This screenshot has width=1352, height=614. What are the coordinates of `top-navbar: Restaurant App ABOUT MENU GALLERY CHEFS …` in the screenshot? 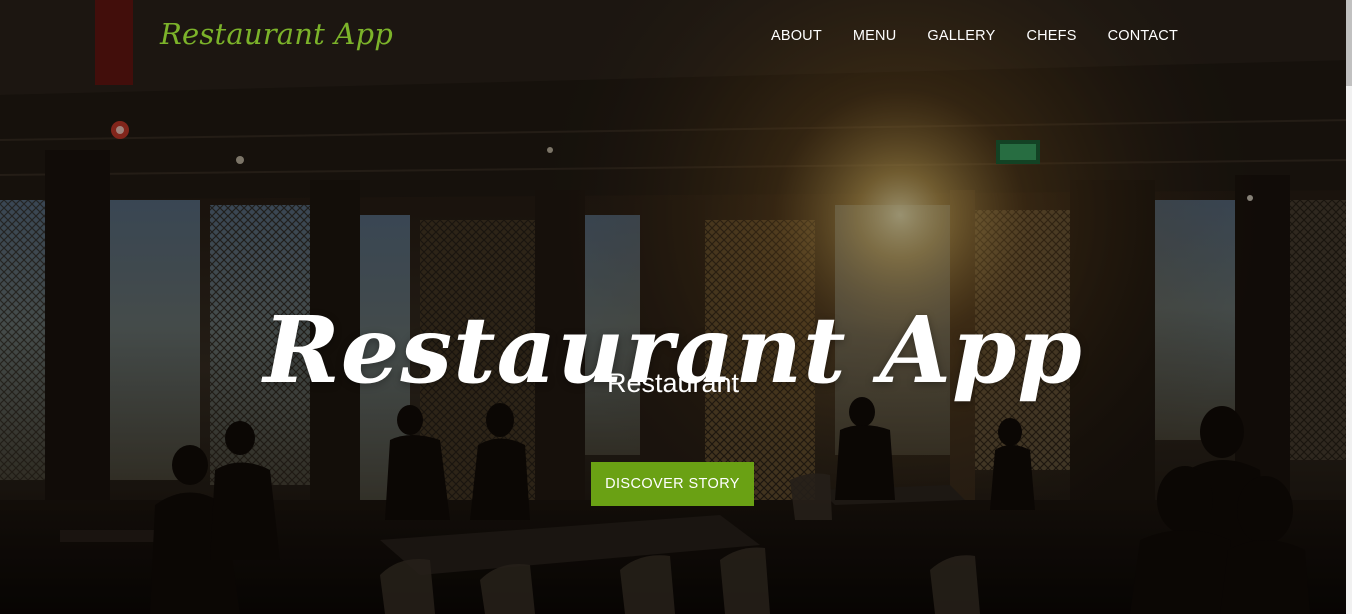 It's located at (673, 37).